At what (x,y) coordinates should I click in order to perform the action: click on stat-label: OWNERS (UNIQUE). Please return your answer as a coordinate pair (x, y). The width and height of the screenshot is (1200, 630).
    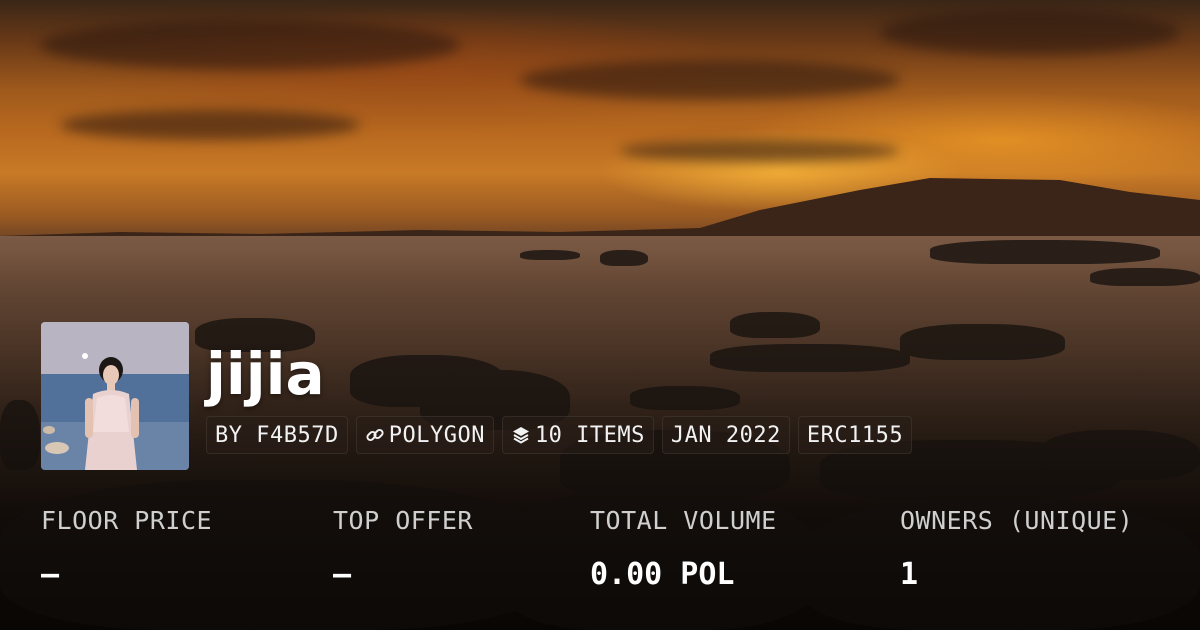
    Looking at the image, I should click on (1017, 520).